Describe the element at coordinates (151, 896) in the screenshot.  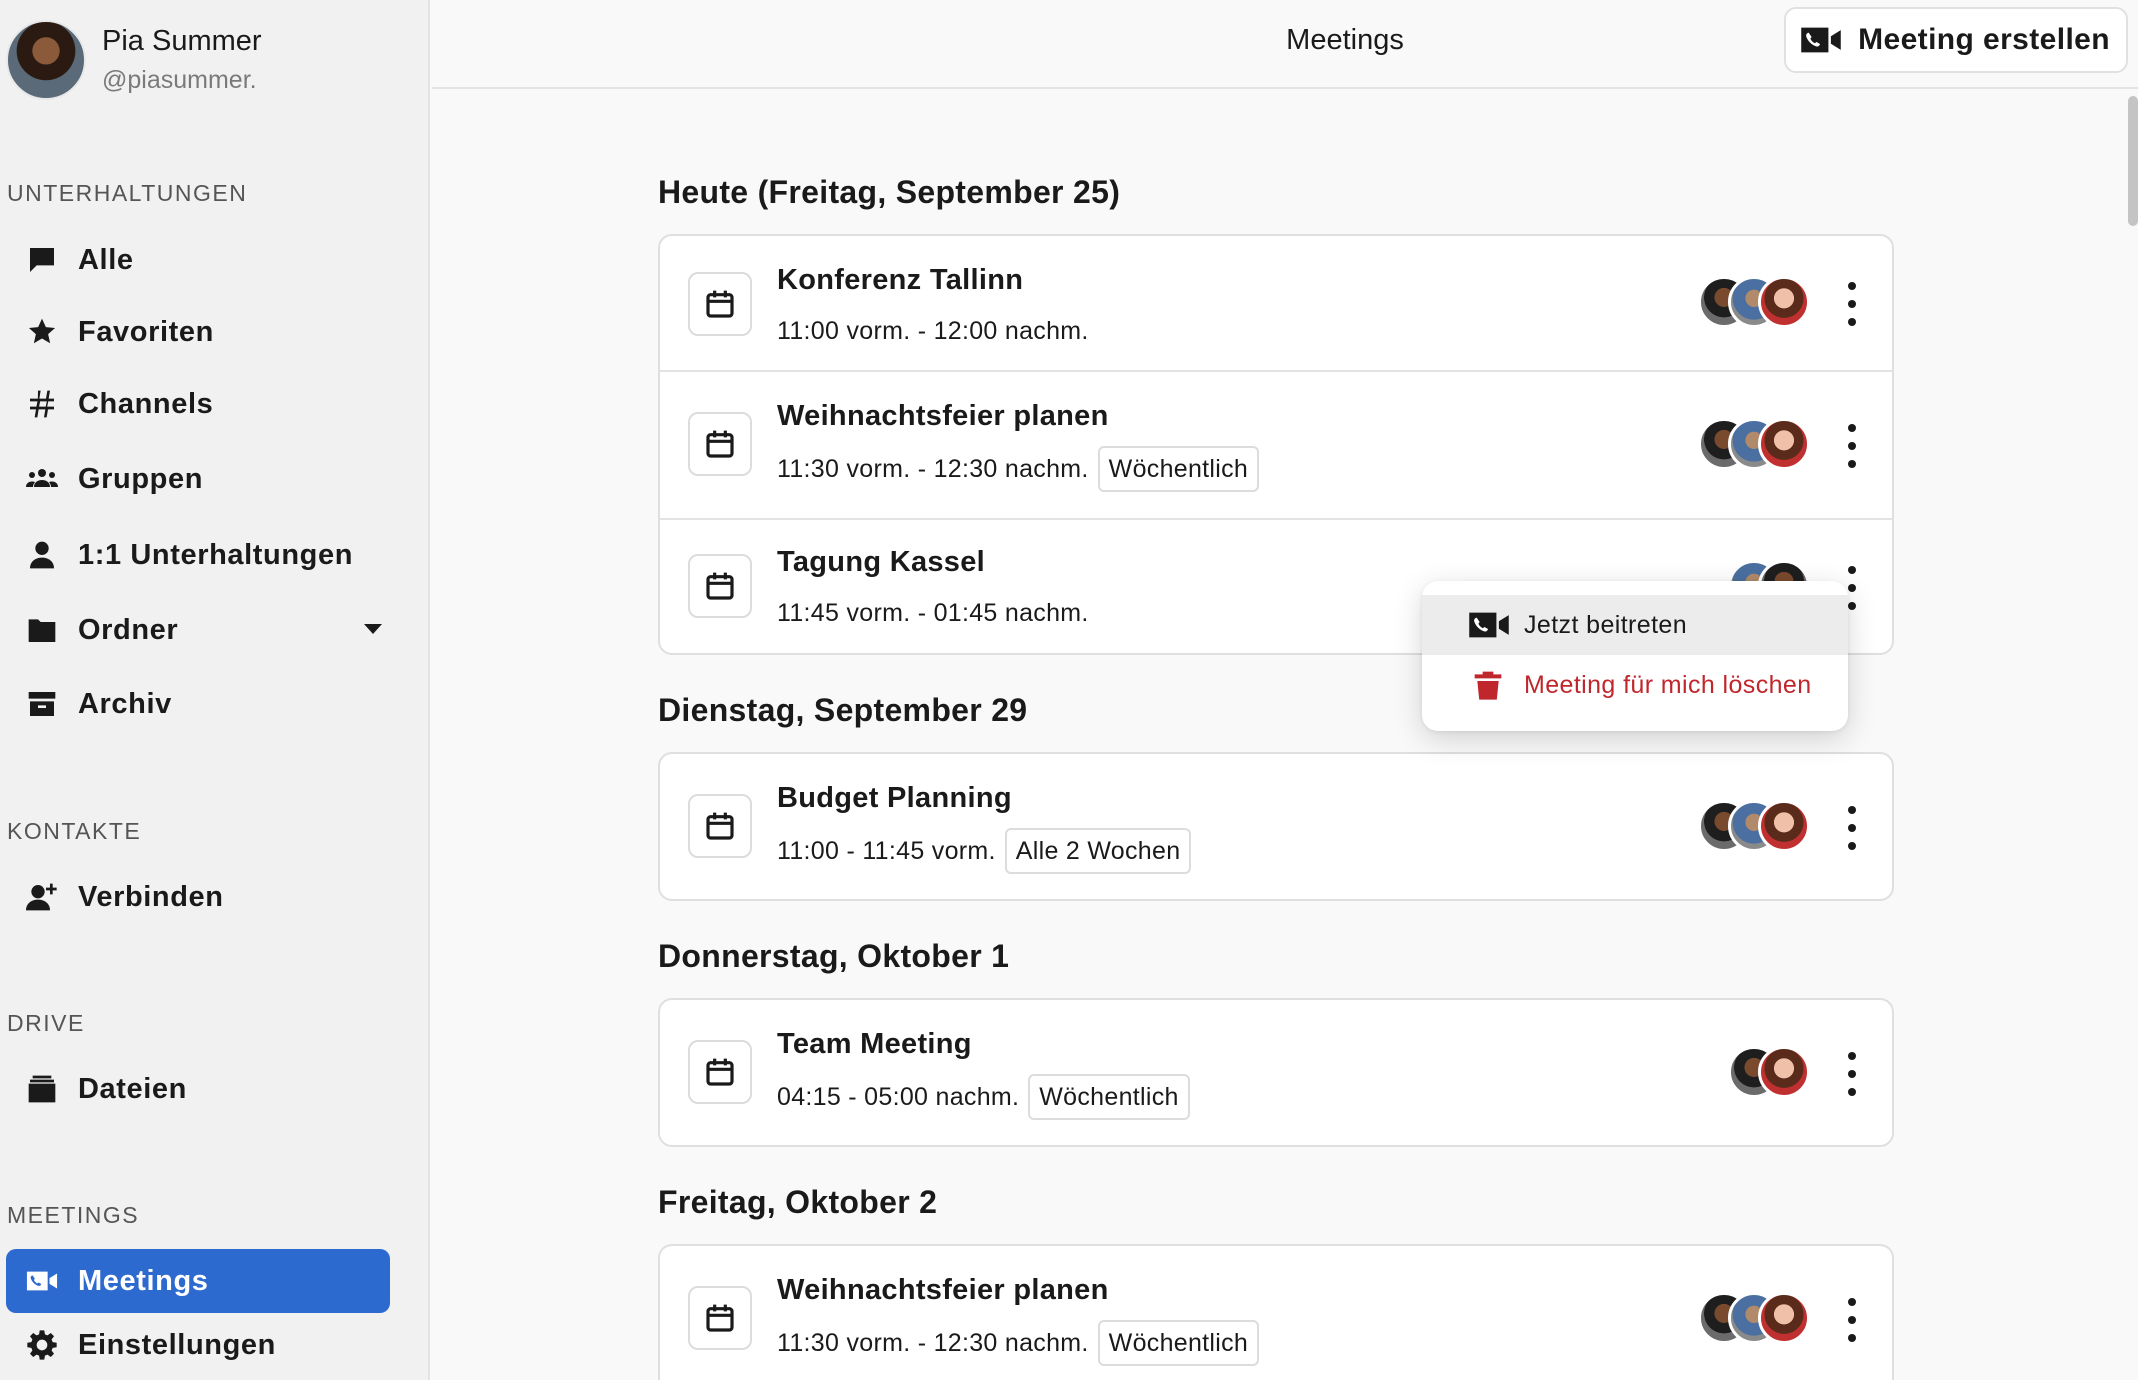
I see `sidebar-item-label: Verbinden` at that location.